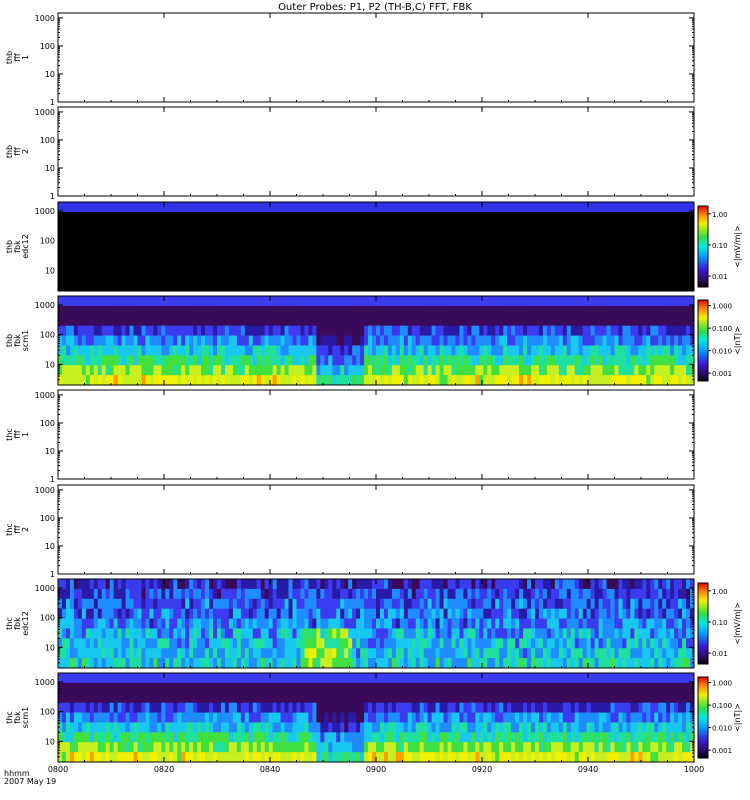  What do you see at coordinates (45, 682) in the screenshot?
I see `y-tick-label: 1000` at bounding box center [45, 682].